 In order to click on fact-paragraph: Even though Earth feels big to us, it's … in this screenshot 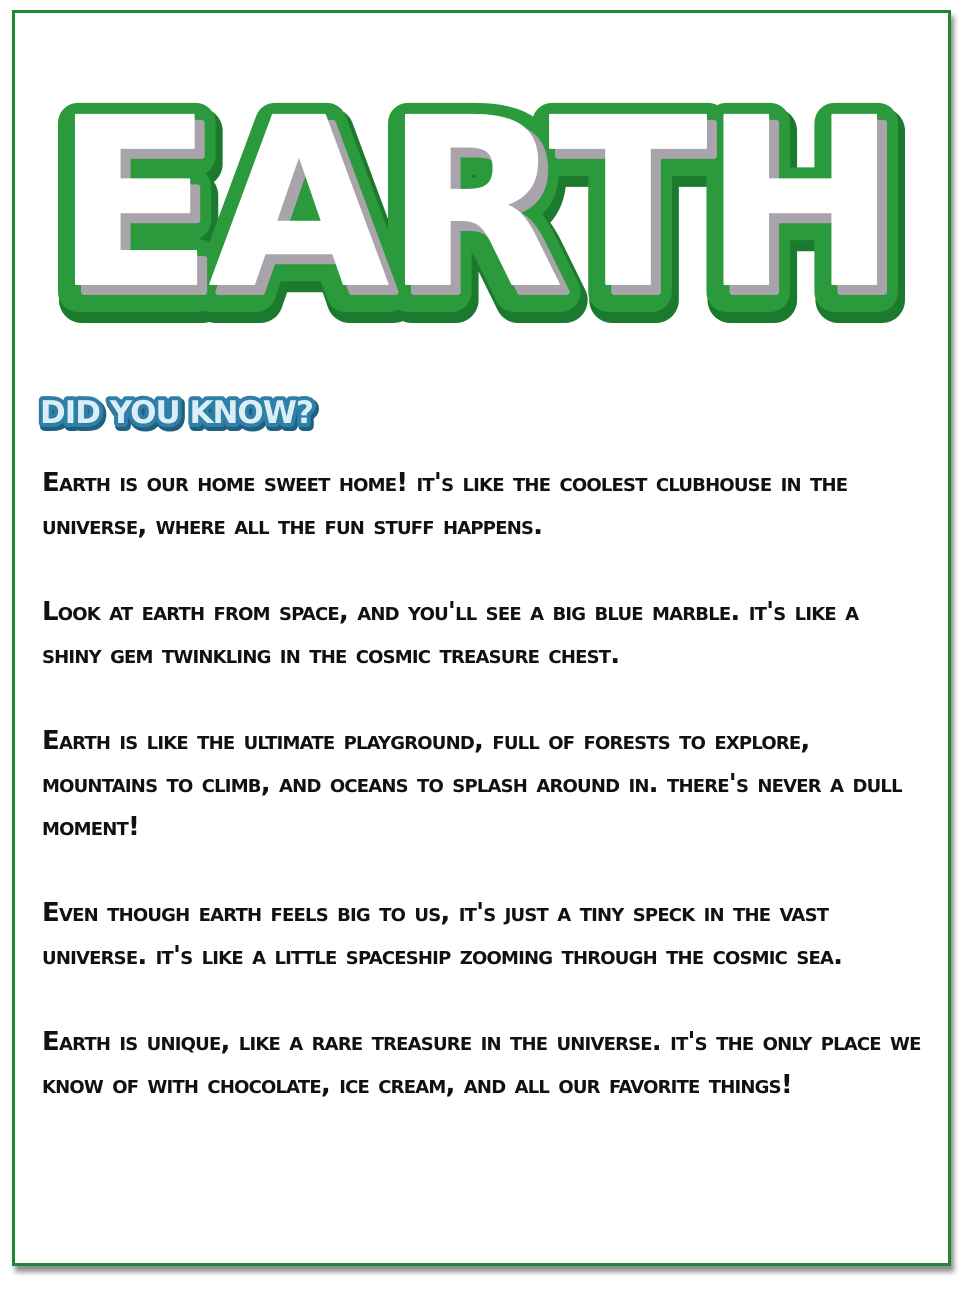, I will do `click(442, 934)`.